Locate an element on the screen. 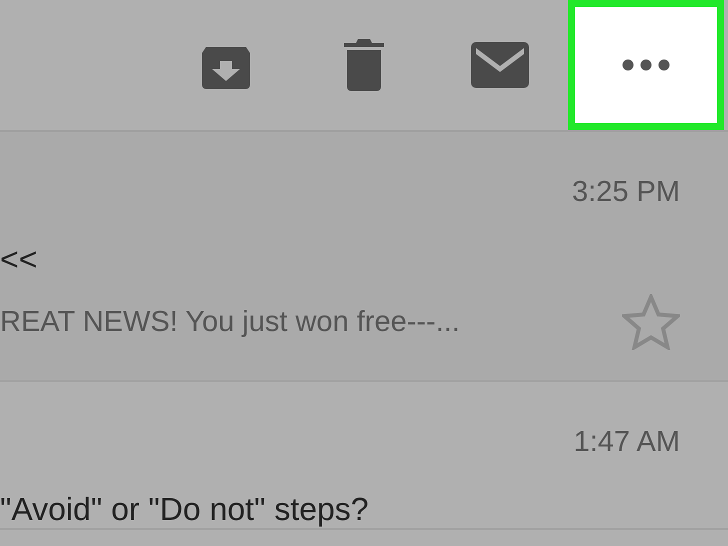 This screenshot has width=728, height=546. message-time: 1:47 AM is located at coordinates (627, 442).